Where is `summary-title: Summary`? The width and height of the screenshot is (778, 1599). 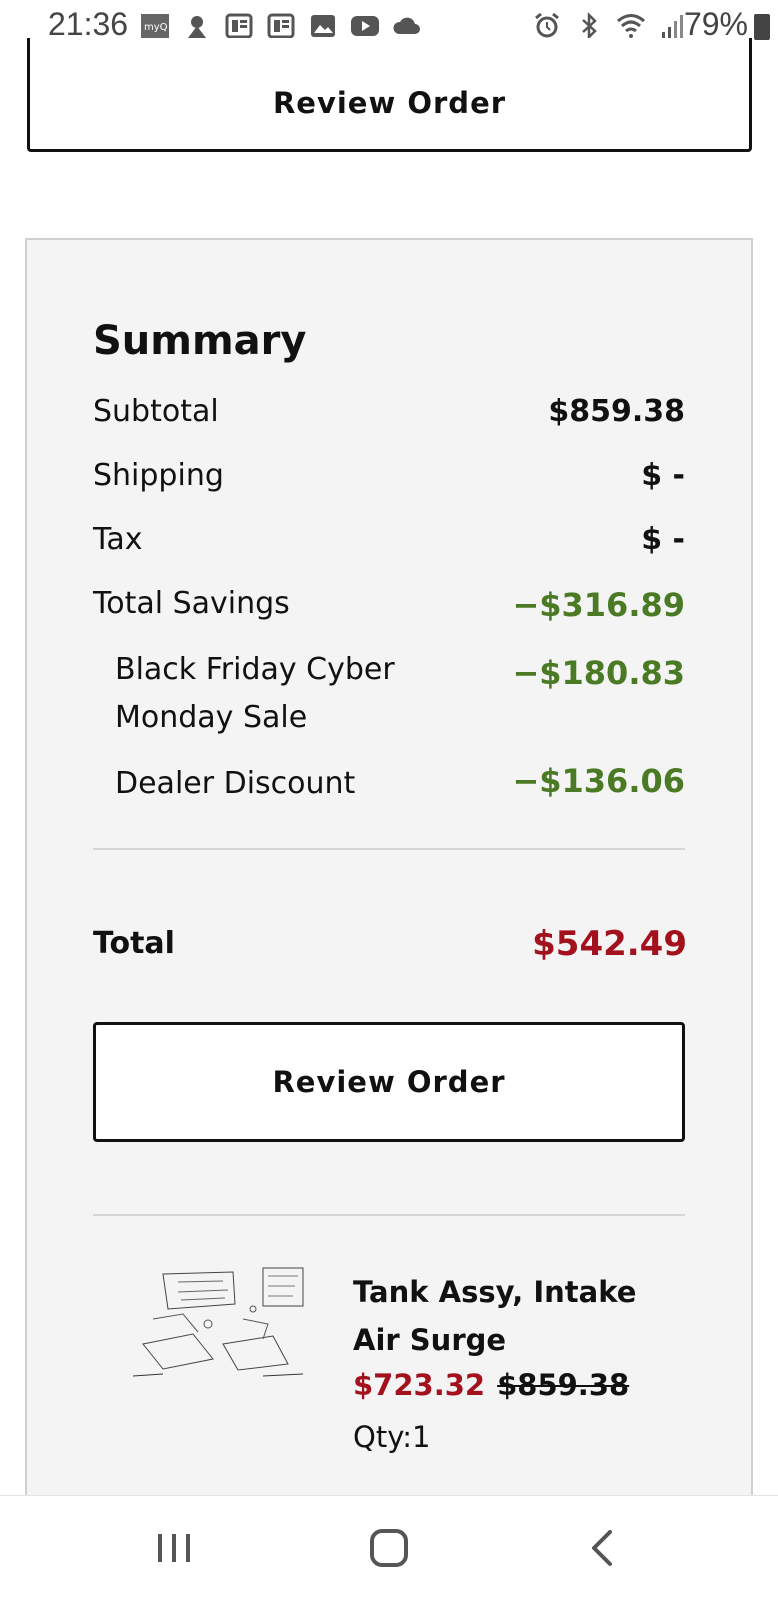
summary-title: Summary is located at coordinates (200, 341).